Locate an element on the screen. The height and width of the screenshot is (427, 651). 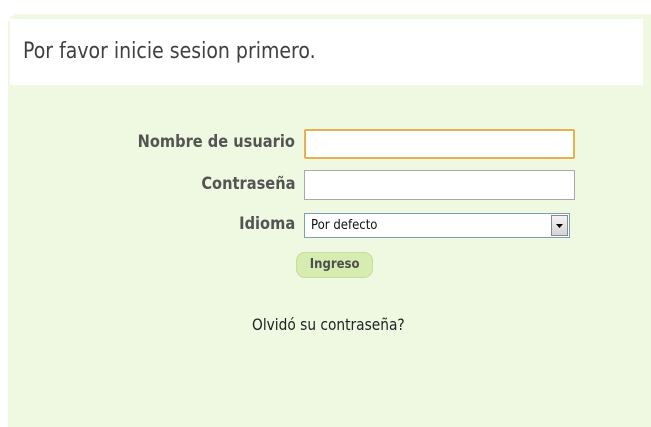
chevron-down-icon is located at coordinates (559, 226).